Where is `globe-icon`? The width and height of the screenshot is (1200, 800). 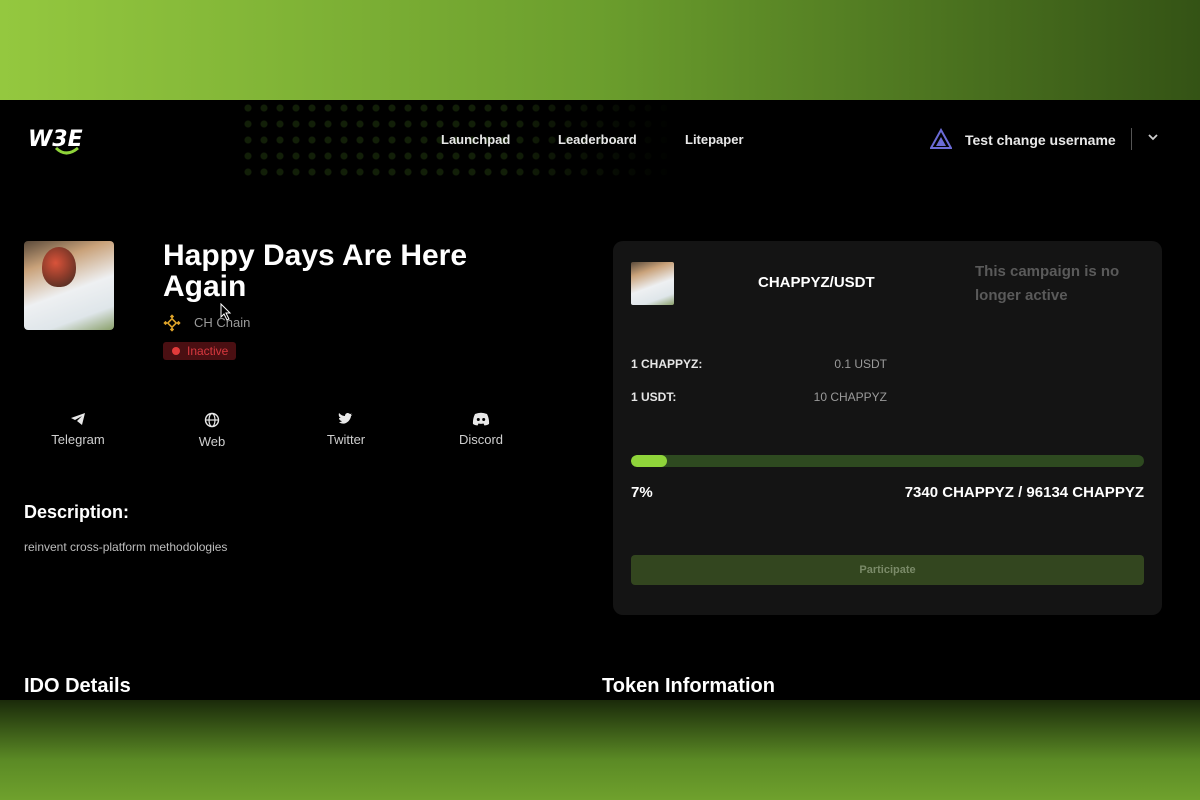
globe-icon is located at coordinates (212, 420).